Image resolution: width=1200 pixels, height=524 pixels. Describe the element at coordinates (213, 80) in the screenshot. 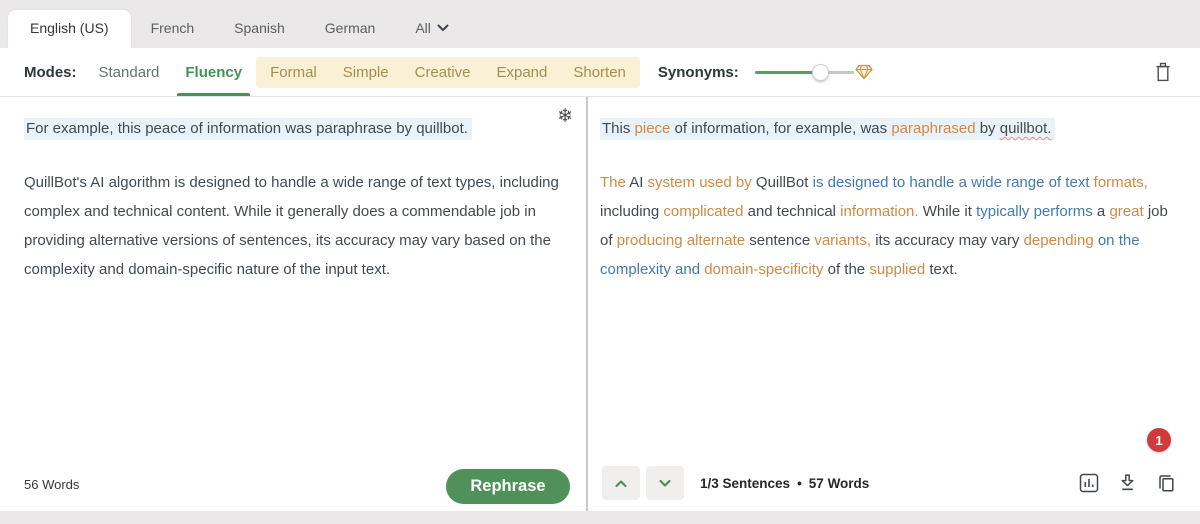

I see `mode-fluency: Fluency` at that location.